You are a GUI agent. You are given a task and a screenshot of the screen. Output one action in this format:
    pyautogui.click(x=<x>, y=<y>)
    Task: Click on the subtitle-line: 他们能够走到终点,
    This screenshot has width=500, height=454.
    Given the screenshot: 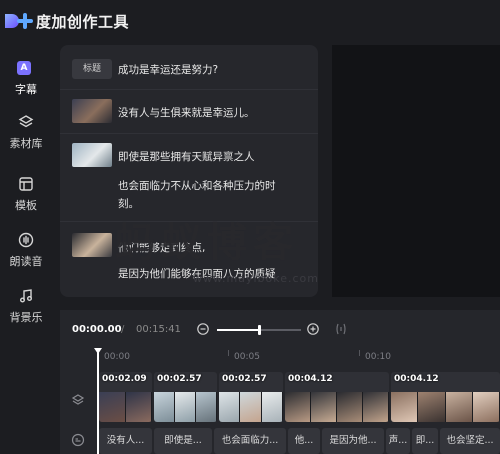 What is the action you would take?
    pyautogui.click(x=161, y=247)
    